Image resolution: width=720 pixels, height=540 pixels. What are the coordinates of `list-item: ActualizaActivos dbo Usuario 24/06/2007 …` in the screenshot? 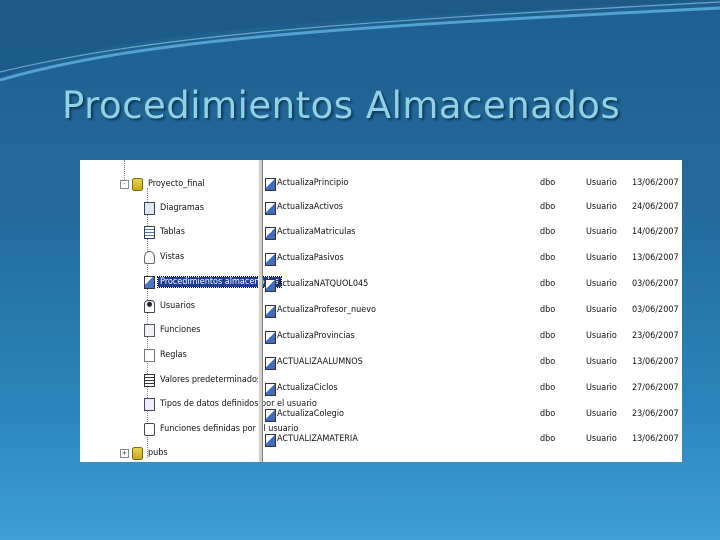 It's located at (472, 208).